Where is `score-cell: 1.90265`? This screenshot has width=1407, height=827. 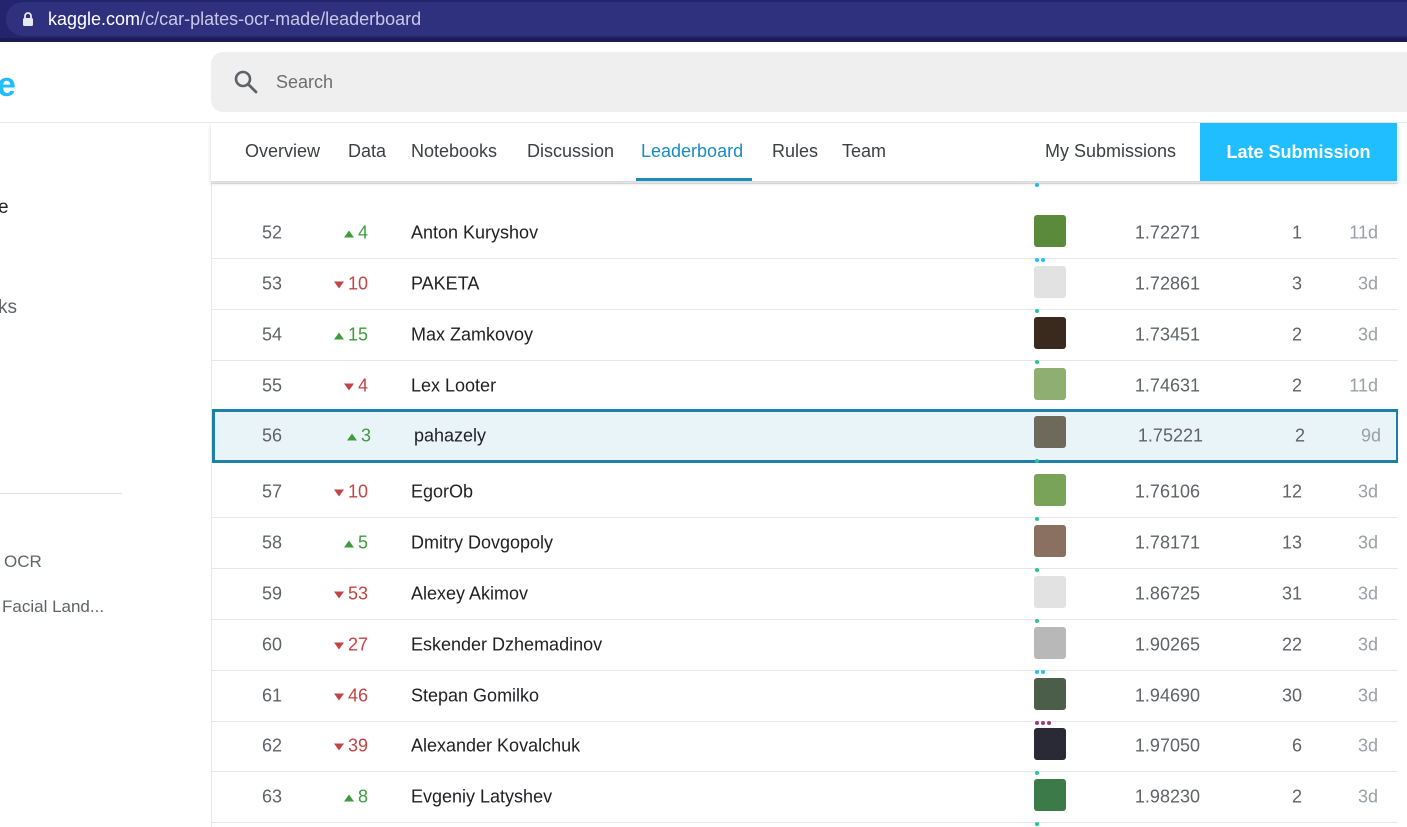
score-cell: 1.90265 is located at coordinates (1167, 644).